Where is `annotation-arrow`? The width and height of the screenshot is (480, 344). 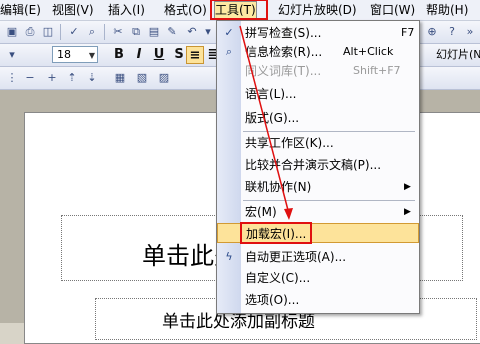
annotation-arrow is located at coordinates (266, 122).